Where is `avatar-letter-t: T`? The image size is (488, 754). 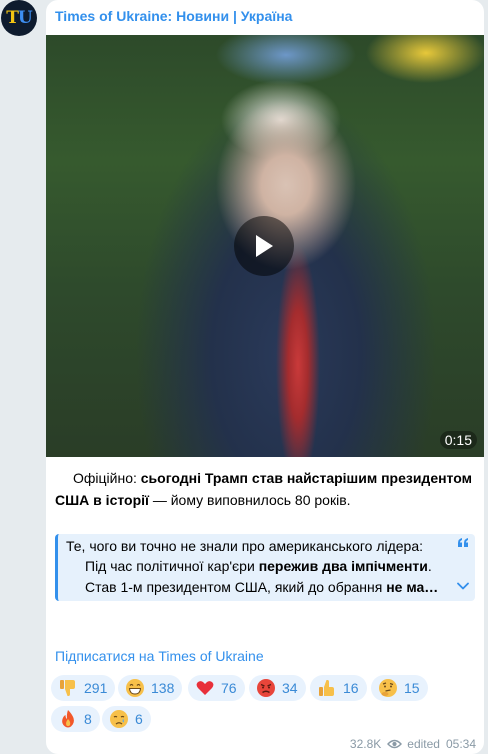
avatar-letter-t: T is located at coordinates (12, 18).